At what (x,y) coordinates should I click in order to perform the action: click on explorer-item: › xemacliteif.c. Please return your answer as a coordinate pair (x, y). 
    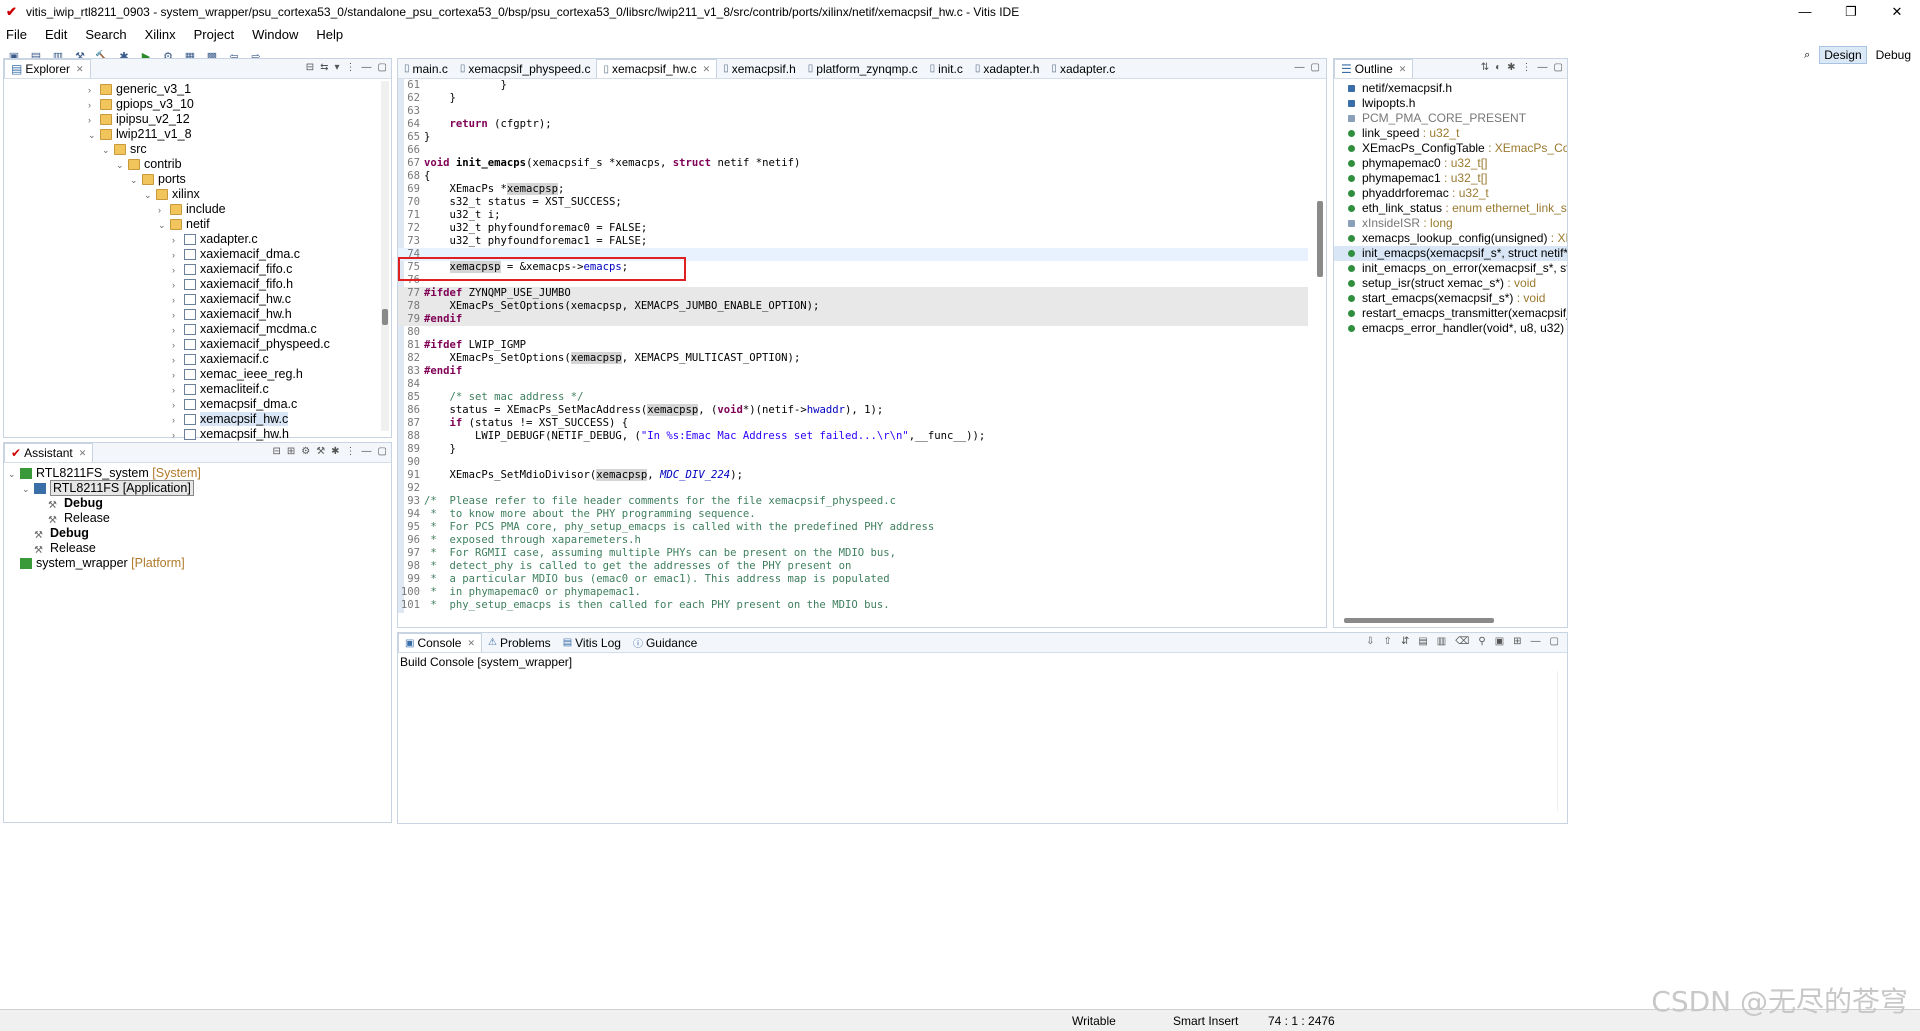
    Looking at the image, I should click on (197, 389).